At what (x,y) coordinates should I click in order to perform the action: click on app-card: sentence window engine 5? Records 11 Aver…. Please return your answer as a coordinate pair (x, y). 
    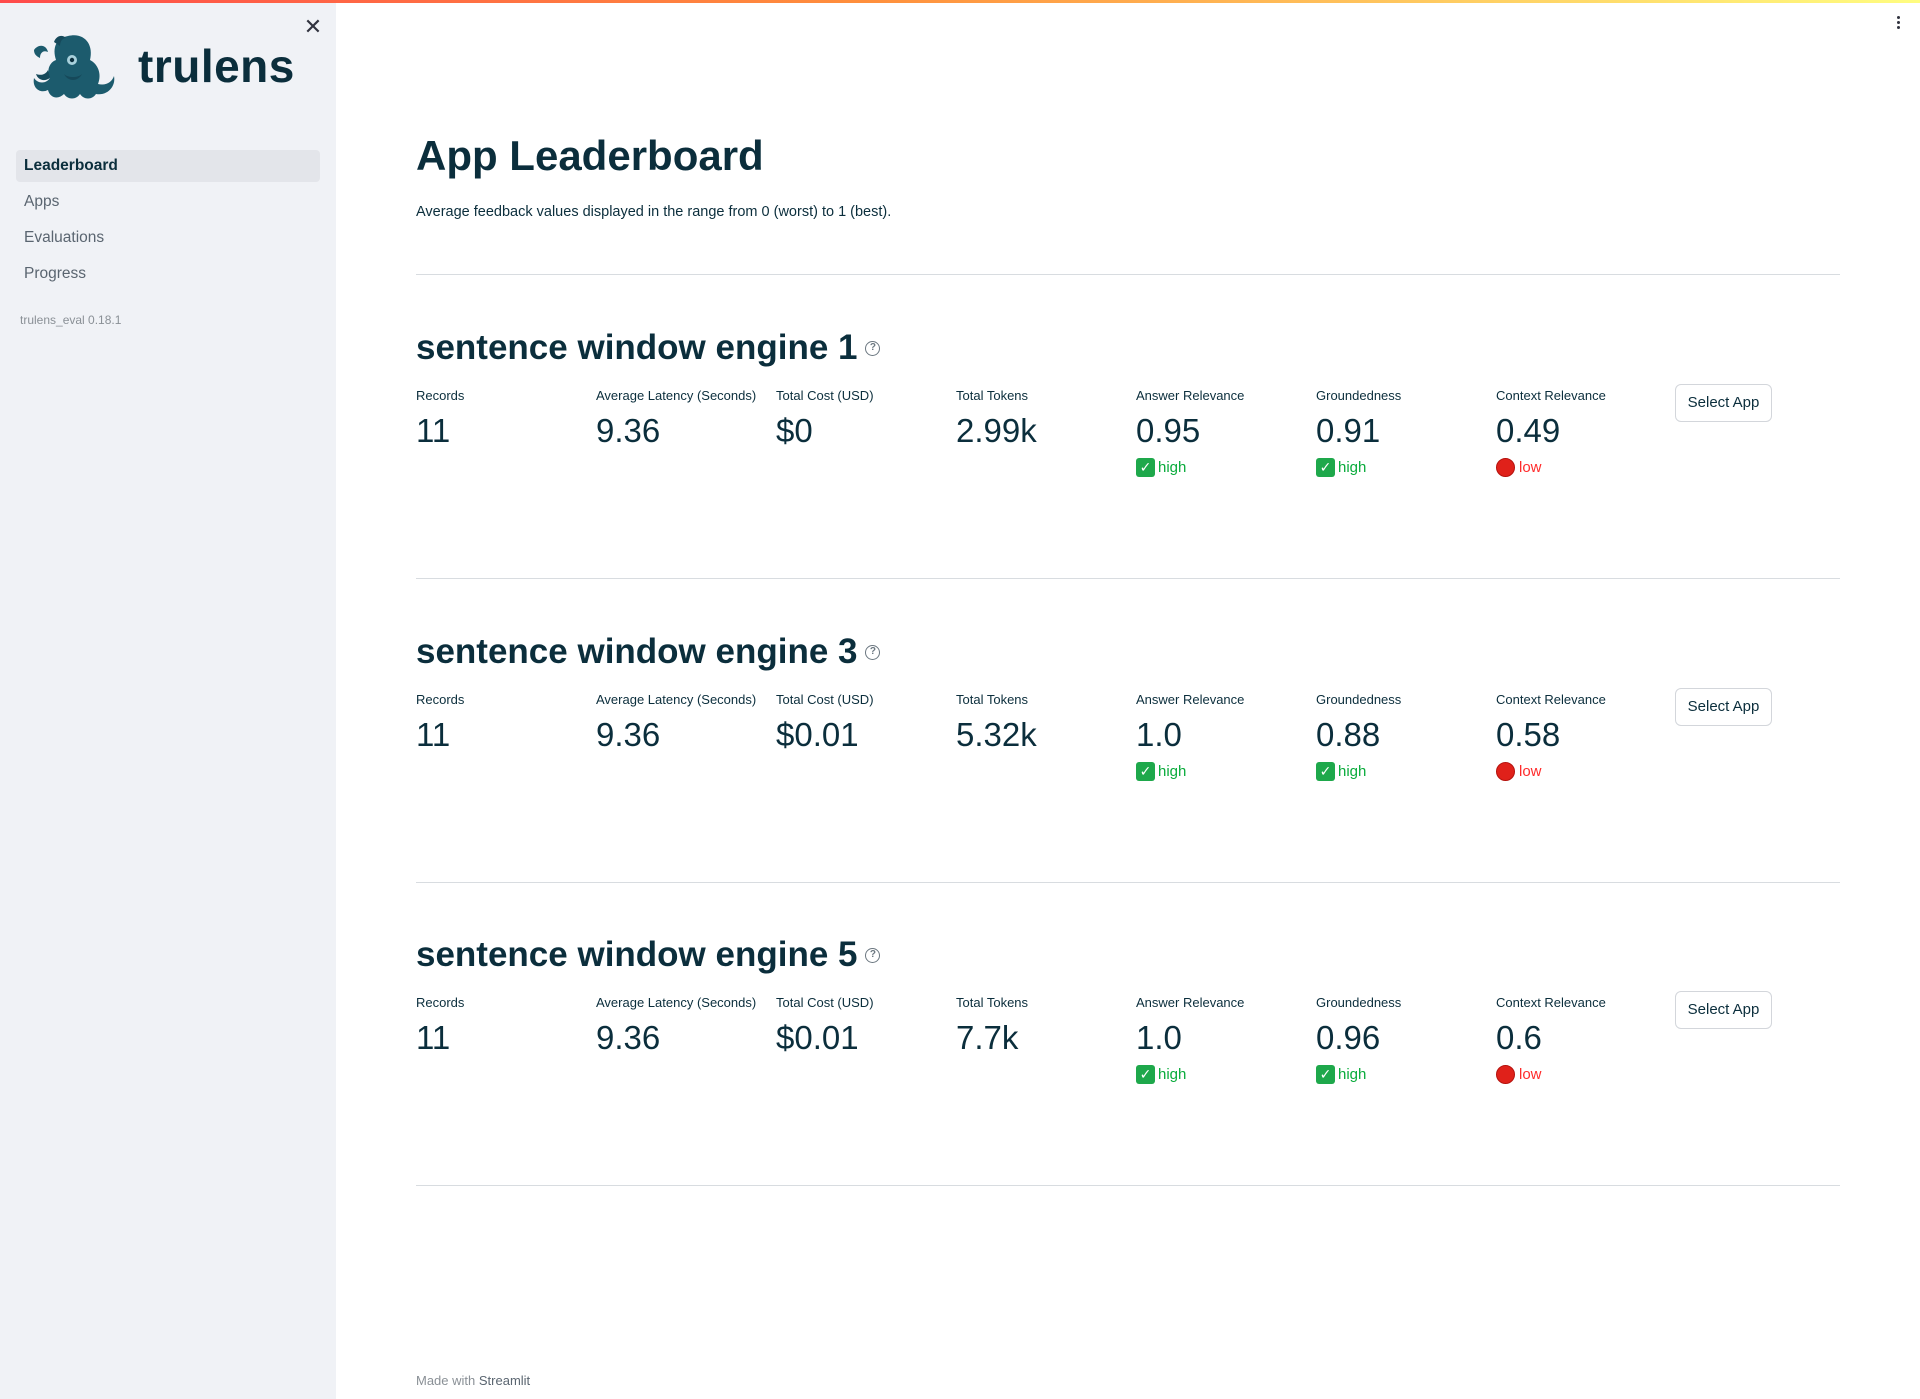
    Looking at the image, I should click on (1128, 1035).